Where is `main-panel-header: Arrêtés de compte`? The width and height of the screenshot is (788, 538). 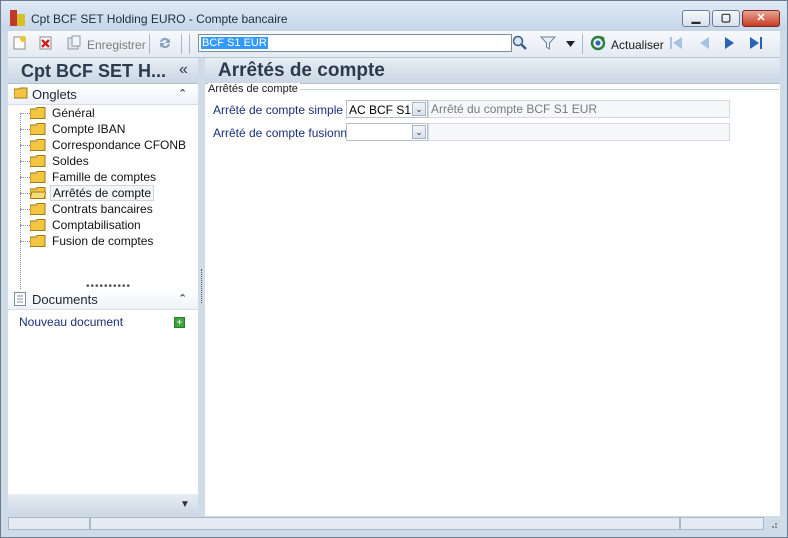
main-panel-header: Arrêtés de compte is located at coordinates (492, 71).